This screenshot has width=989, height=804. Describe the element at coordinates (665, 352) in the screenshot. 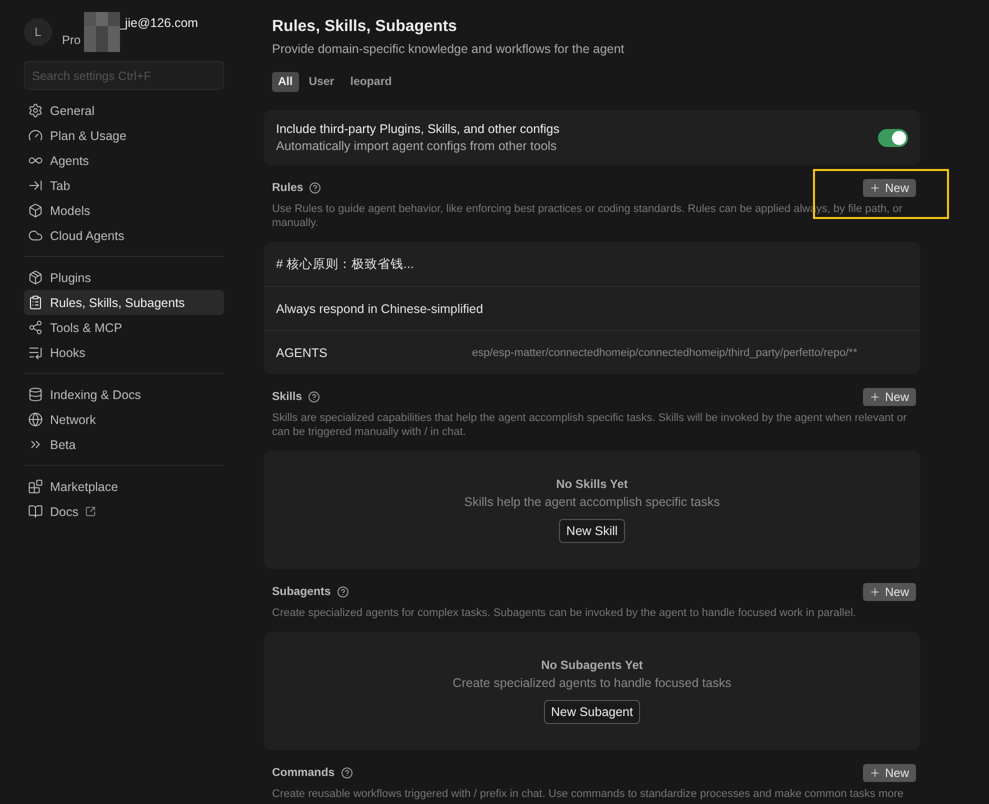

I see `rule-path: esp/esp-matter/connectedhomeip/connectedhomeip/third_party/perfetto/repo/**` at that location.